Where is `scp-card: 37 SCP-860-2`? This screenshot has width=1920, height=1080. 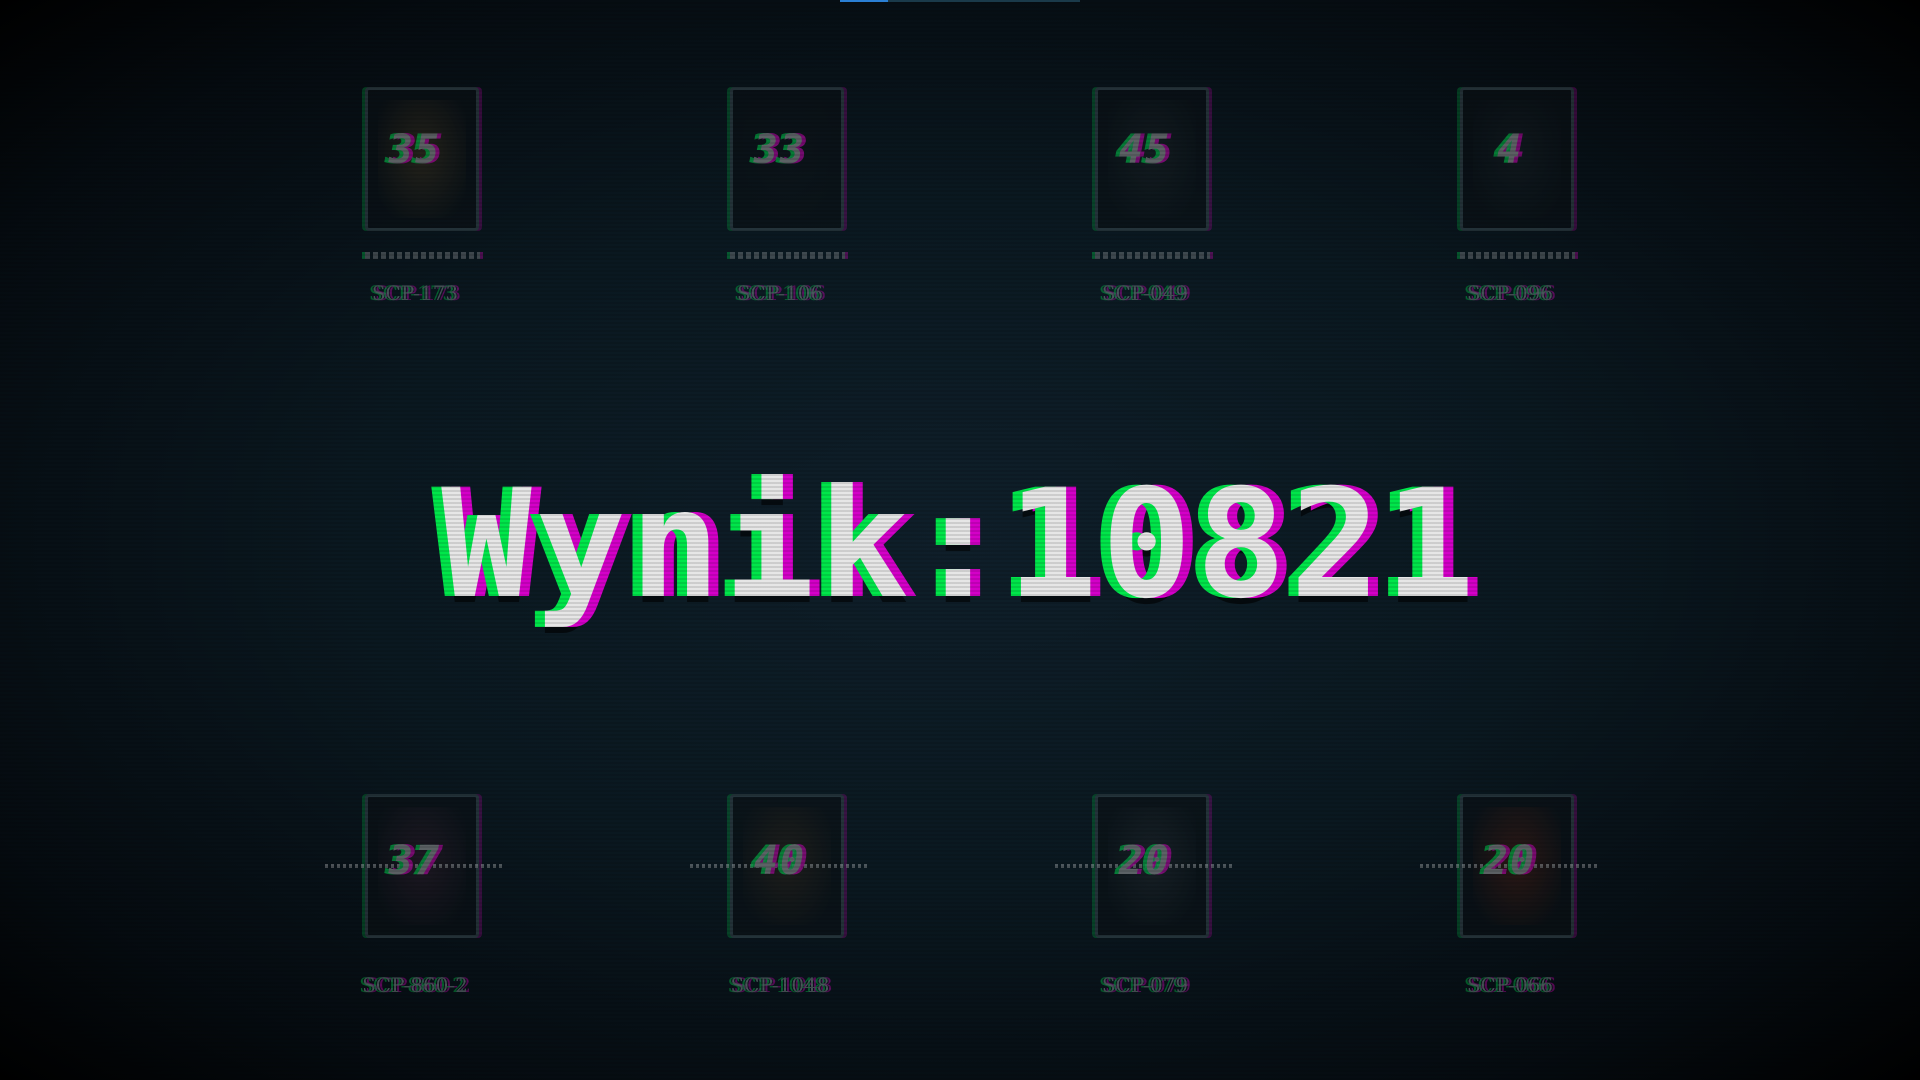
scp-card: 37 SCP-860-2 is located at coordinates (415, 910).